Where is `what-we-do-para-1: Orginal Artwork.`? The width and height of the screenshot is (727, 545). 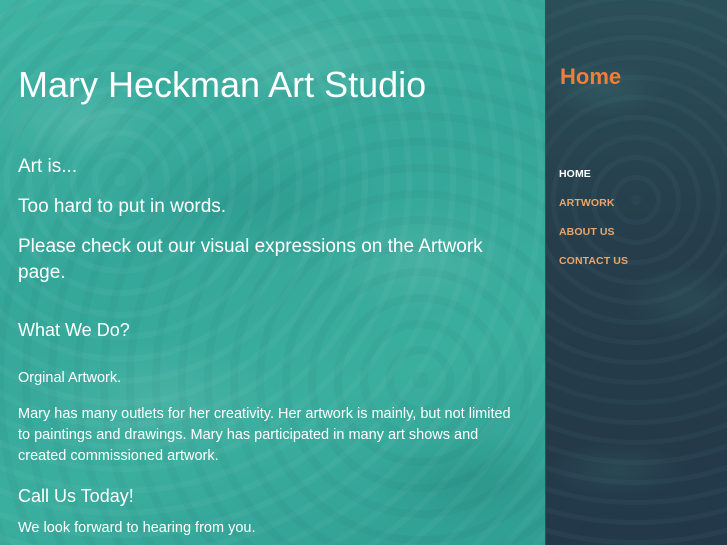 what-we-do-para-1: Orginal Artwork. is located at coordinates (70, 378).